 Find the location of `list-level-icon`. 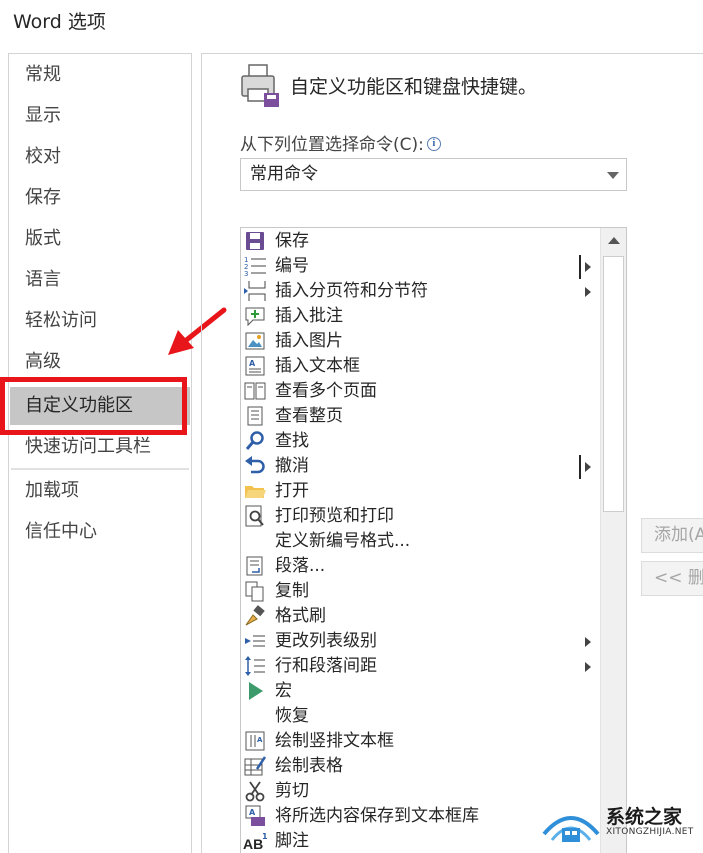

list-level-icon is located at coordinates (255, 641).